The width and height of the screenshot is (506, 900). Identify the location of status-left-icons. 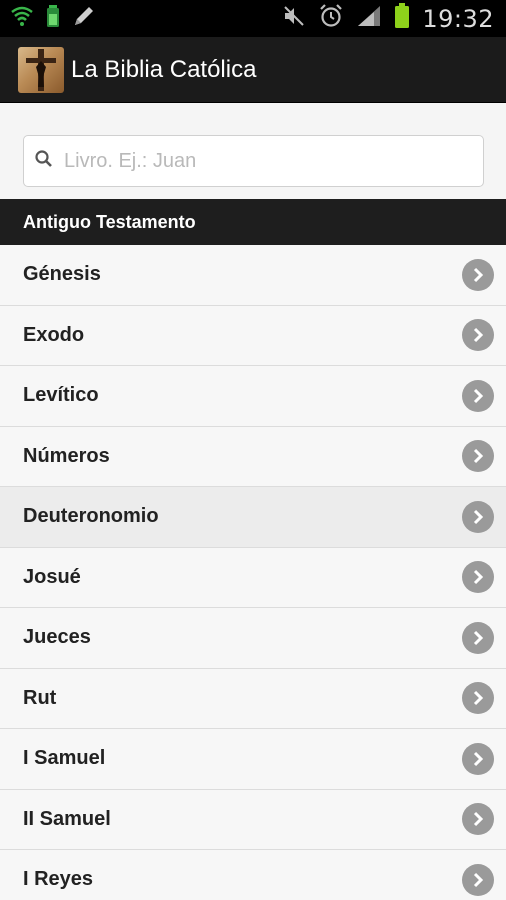
(53, 18).